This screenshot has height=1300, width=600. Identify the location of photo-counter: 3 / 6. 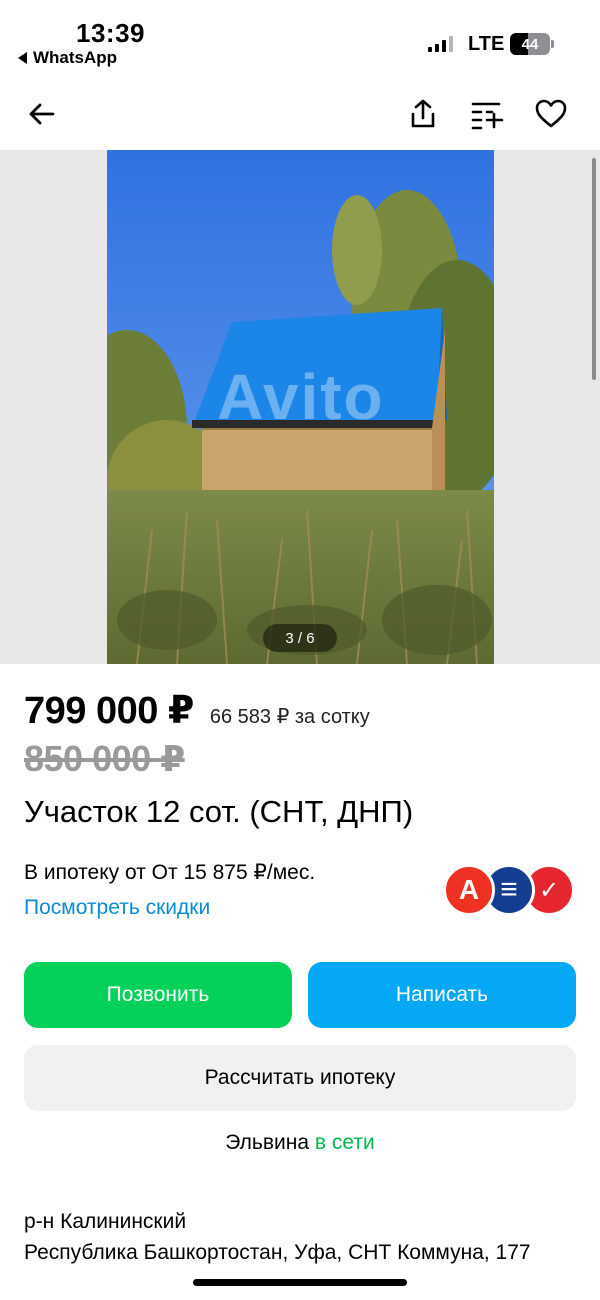
(300, 638).